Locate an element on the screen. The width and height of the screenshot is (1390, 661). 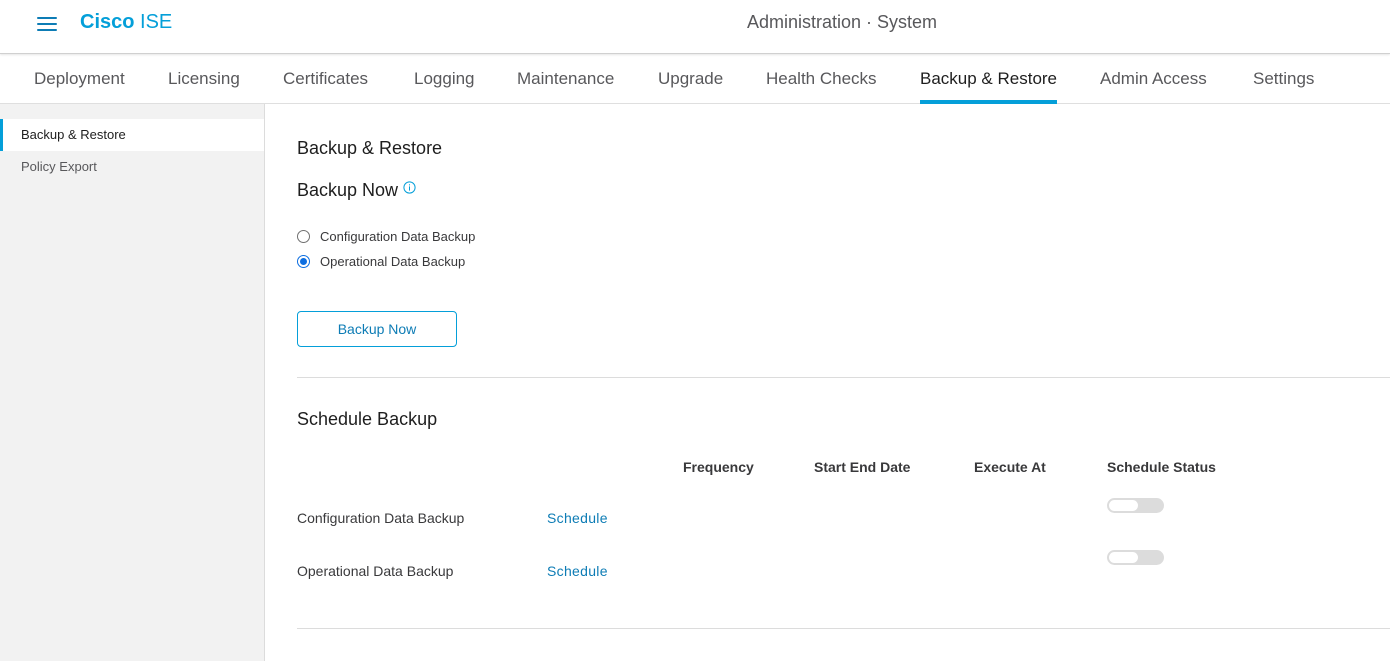
row-label-operational-data-backup: Operational Data Backup is located at coordinates (375, 571).